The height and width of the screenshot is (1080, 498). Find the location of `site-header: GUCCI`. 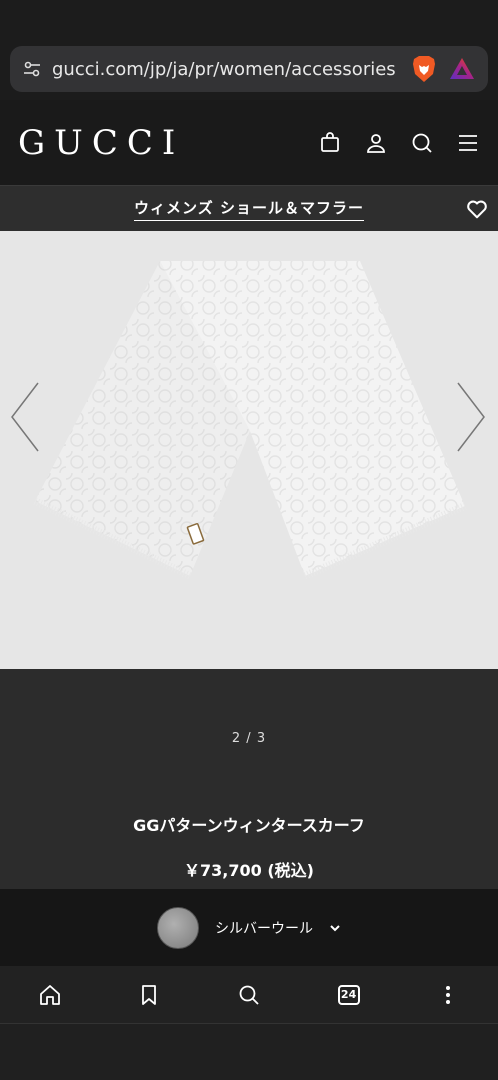

site-header: GUCCI is located at coordinates (249, 142).